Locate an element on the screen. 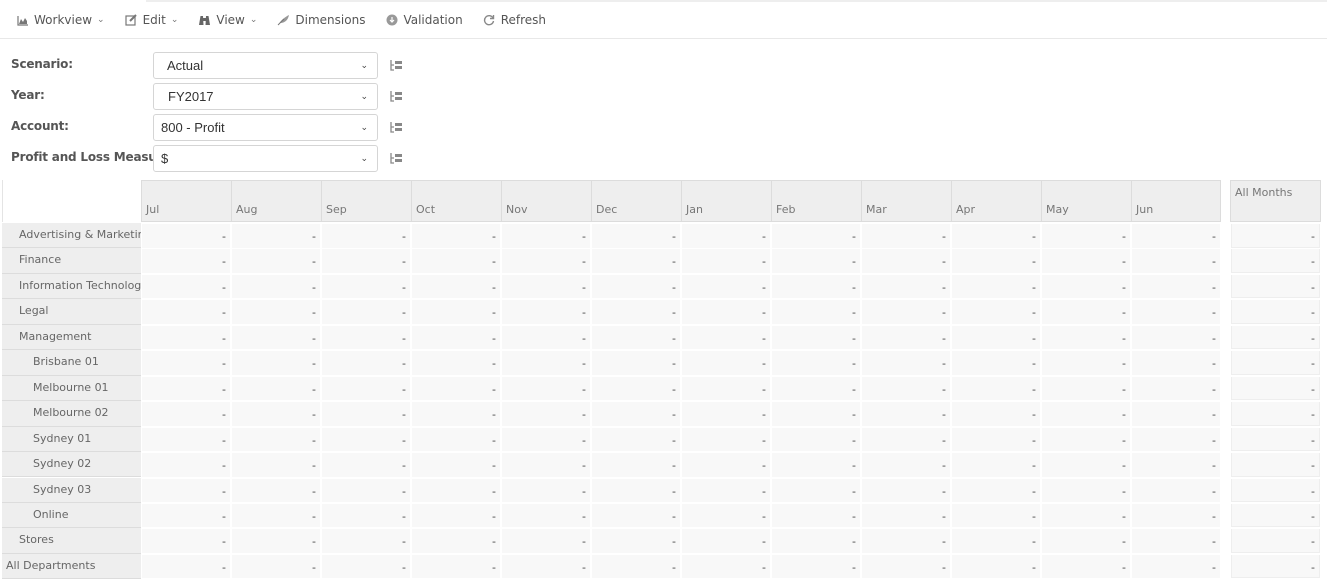  validation-button: Validation is located at coordinates (424, 20).